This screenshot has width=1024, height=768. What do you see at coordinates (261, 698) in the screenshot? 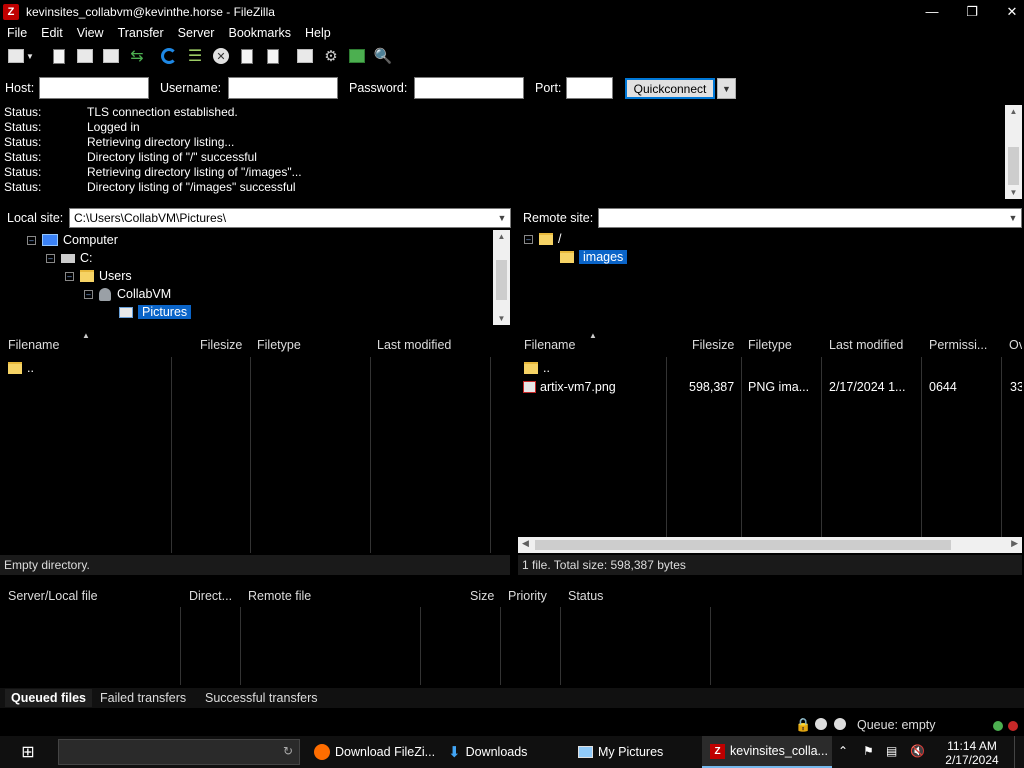
I see `tab-successful-transfers: Successful transfers` at bounding box center [261, 698].